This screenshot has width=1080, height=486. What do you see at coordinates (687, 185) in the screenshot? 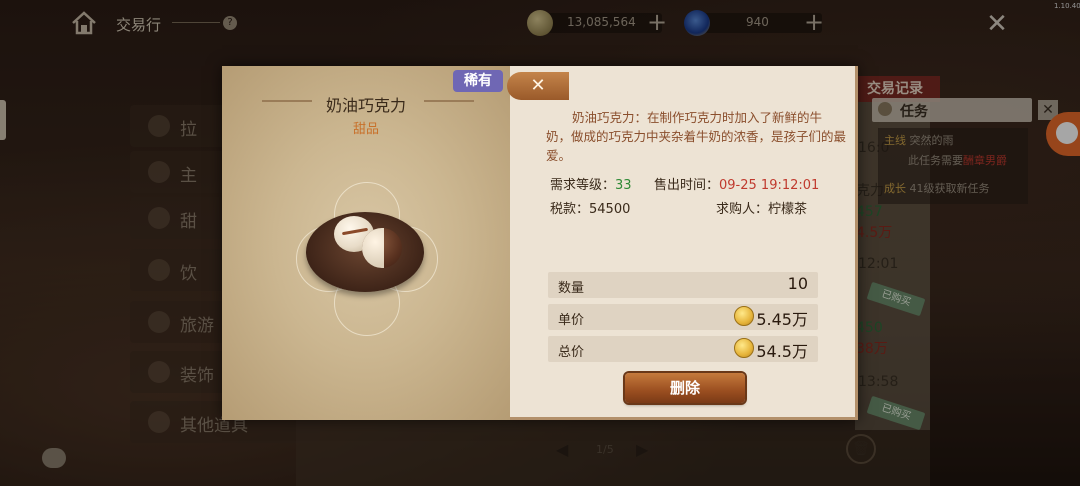
I see `sale-time-label: 售出时间：` at bounding box center [687, 185].